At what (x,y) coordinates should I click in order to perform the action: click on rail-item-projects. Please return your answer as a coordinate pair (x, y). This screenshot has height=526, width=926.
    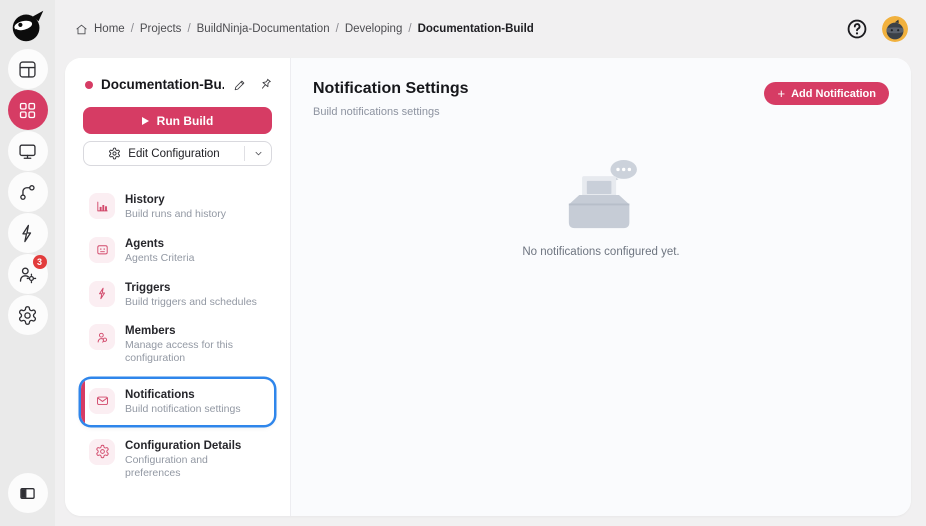
    Looking at the image, I should click on (27, 110).